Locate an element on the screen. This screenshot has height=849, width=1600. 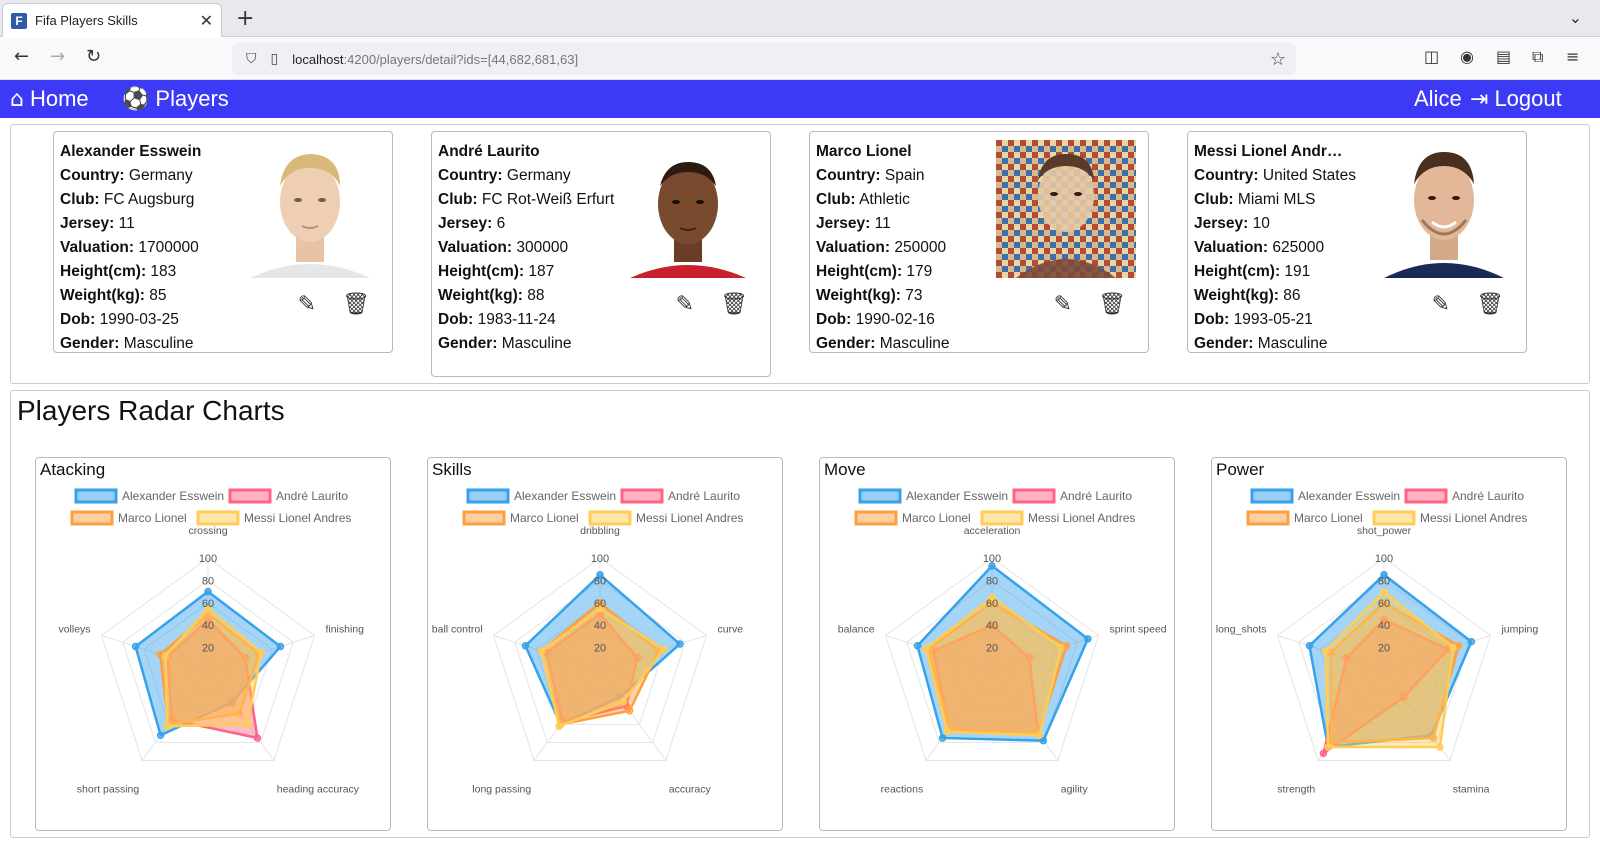
player-name: André Laurito is located at coordinates (489, 151).